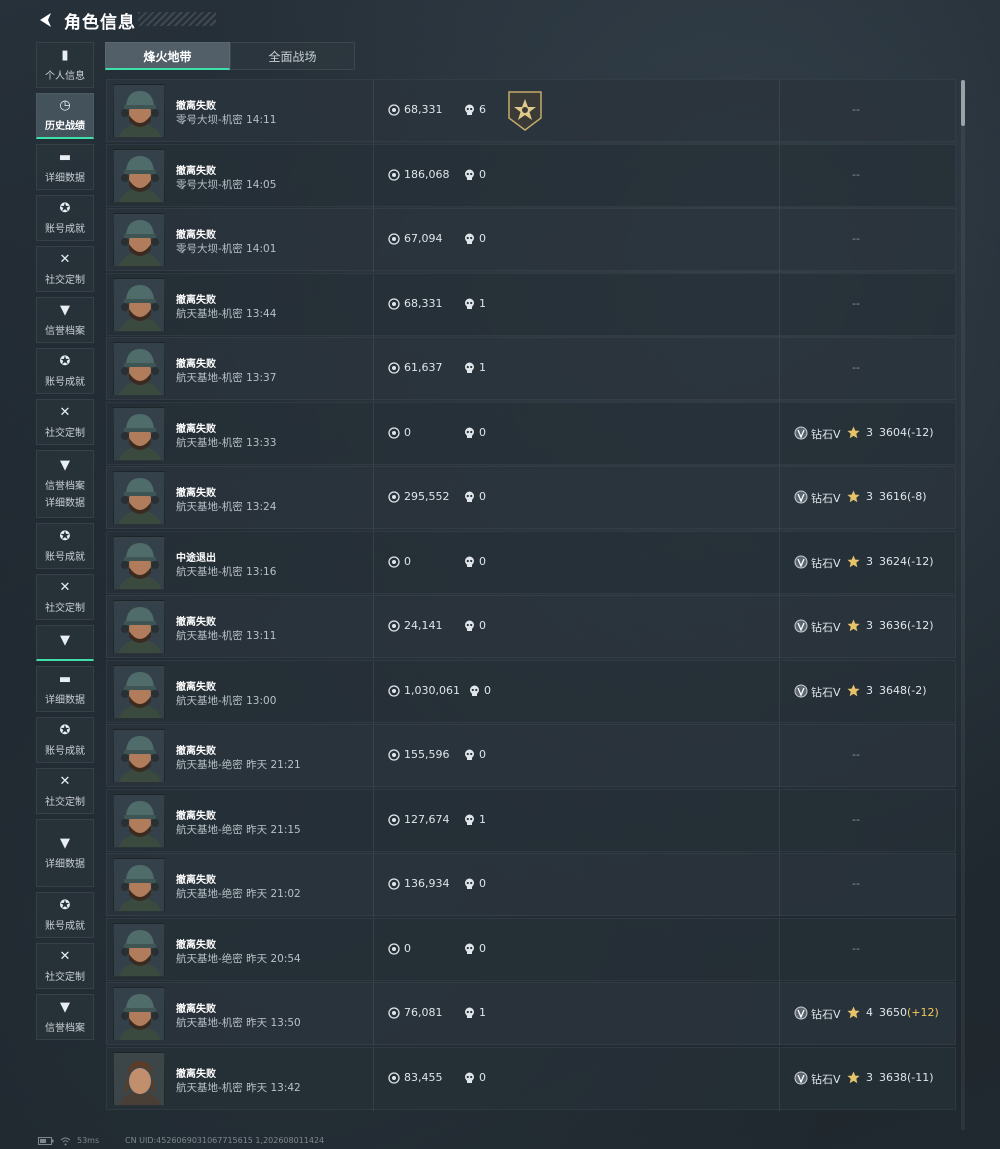 This screenshot has height=1149, width=1000. Describe the element at coordinates (531, 175) in the screenshot. I see `match-row: 撤离失败 零号大坝-机密 14:05 186,068 0 --` at that location.